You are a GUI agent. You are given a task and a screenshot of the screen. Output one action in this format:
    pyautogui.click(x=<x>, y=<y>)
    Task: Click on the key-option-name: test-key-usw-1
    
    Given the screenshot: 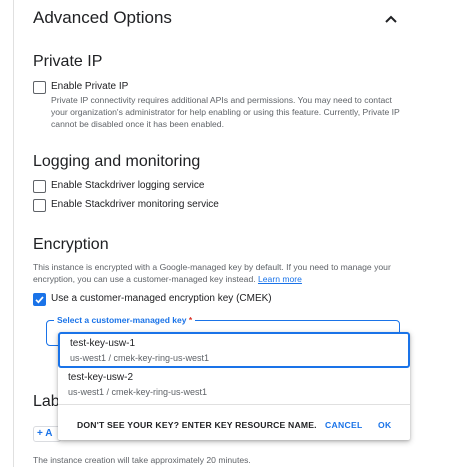 What is the action you would take?
    pyautogui.click(x=103, y=343)
    